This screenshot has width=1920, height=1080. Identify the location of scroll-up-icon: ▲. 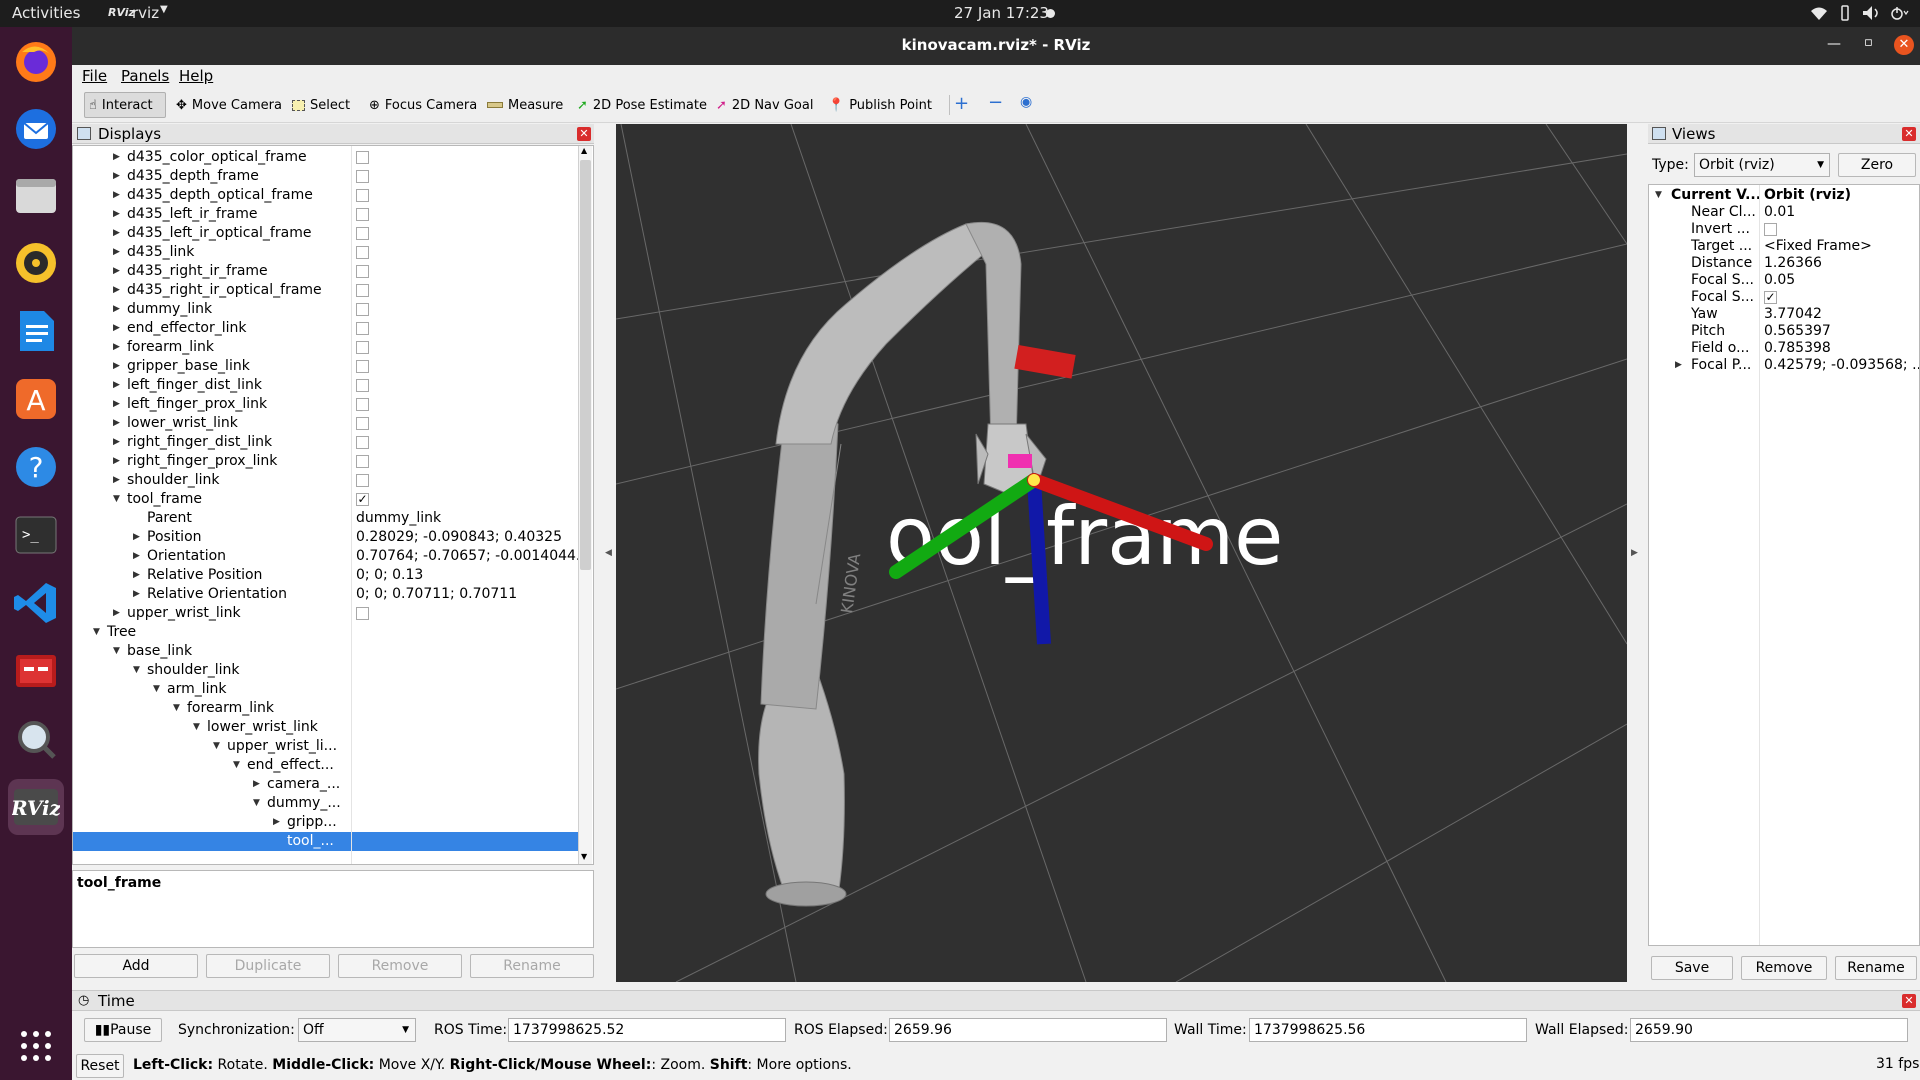
(584, 150).